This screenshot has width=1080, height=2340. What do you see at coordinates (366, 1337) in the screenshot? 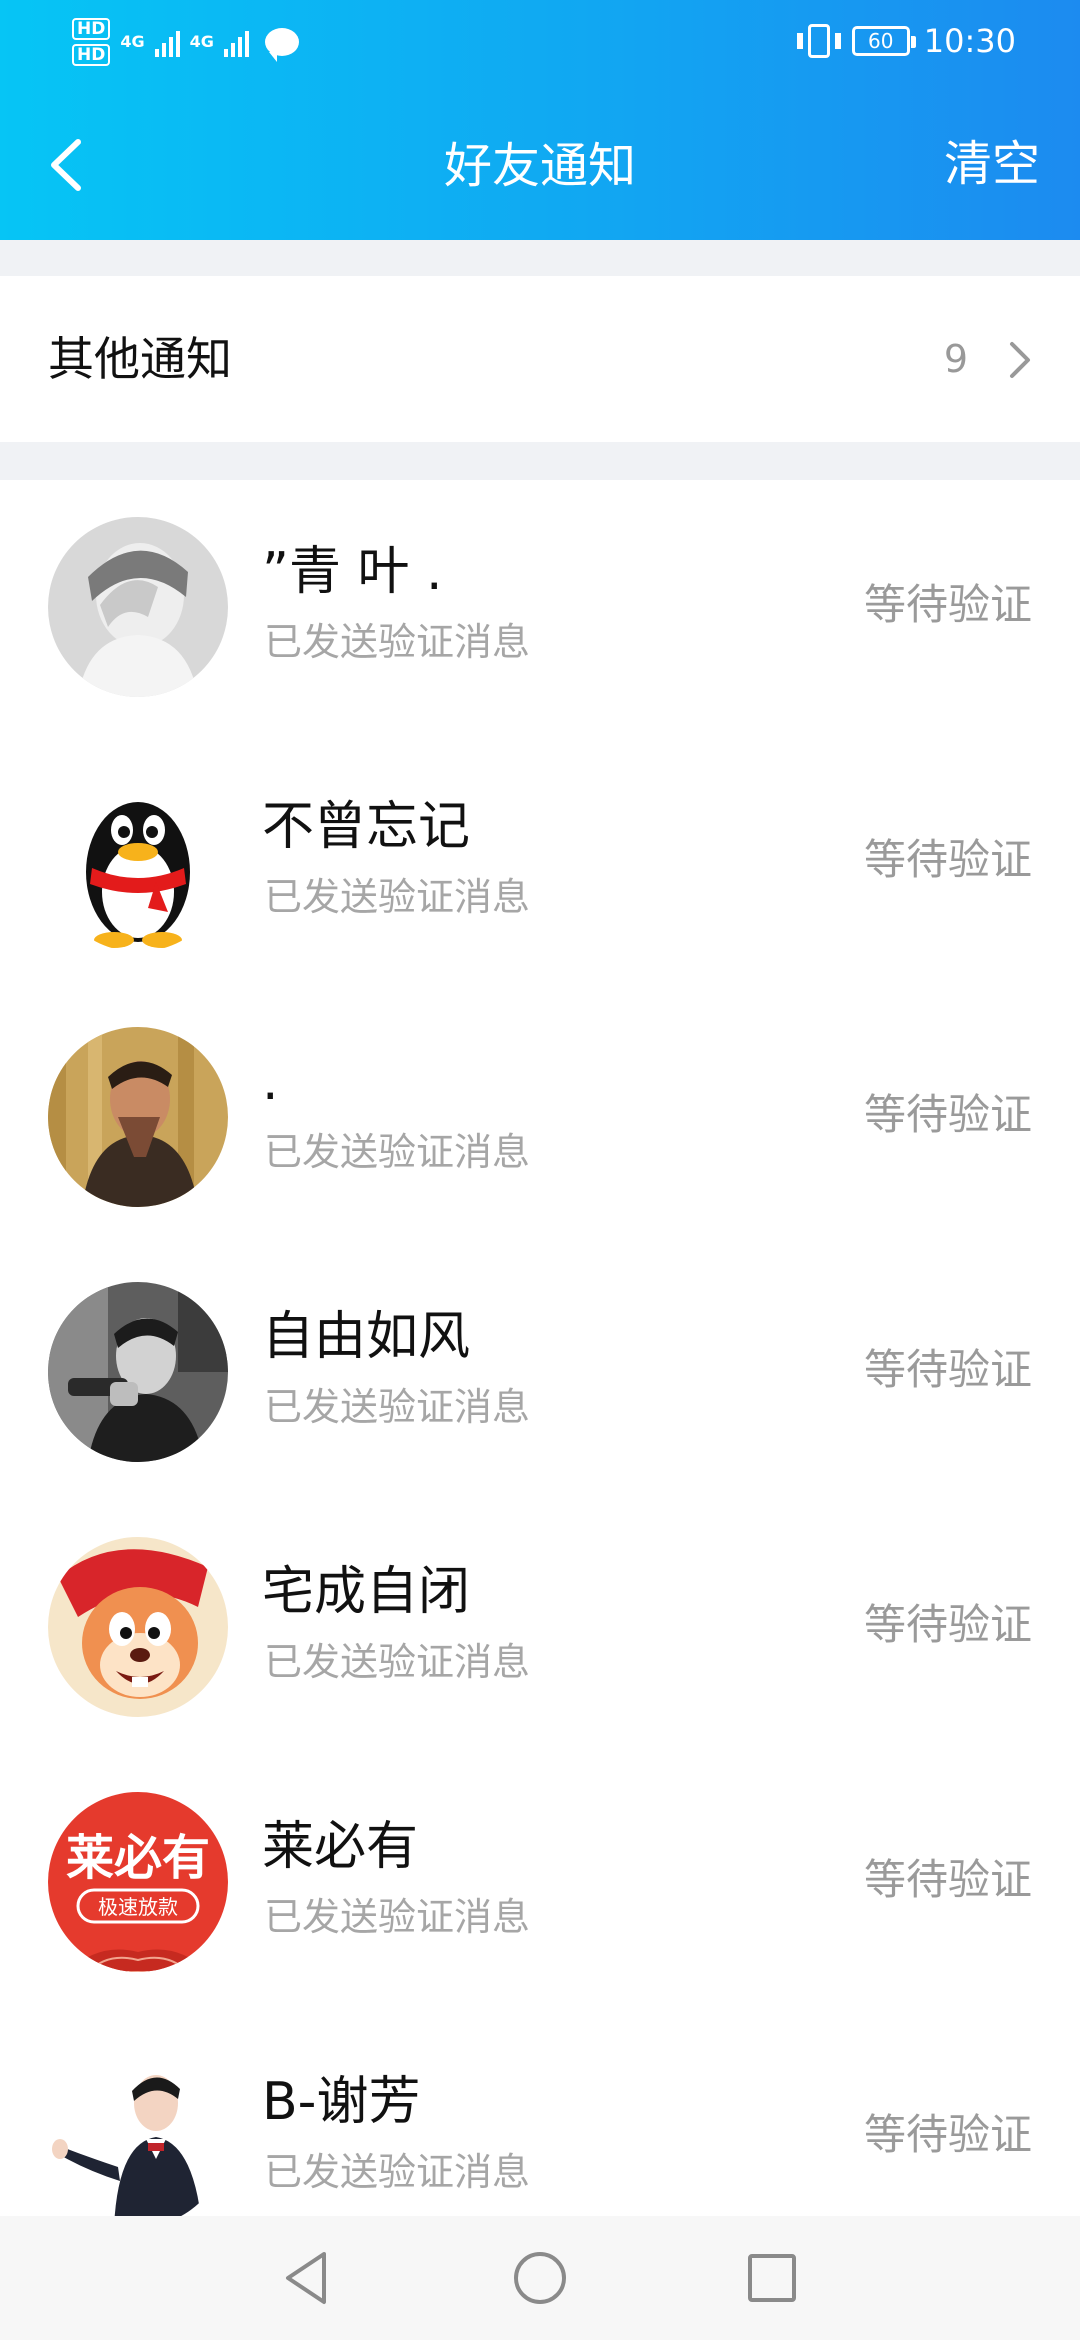
I see `friend-name: 自由如风` at bounding box center [366, 1337].